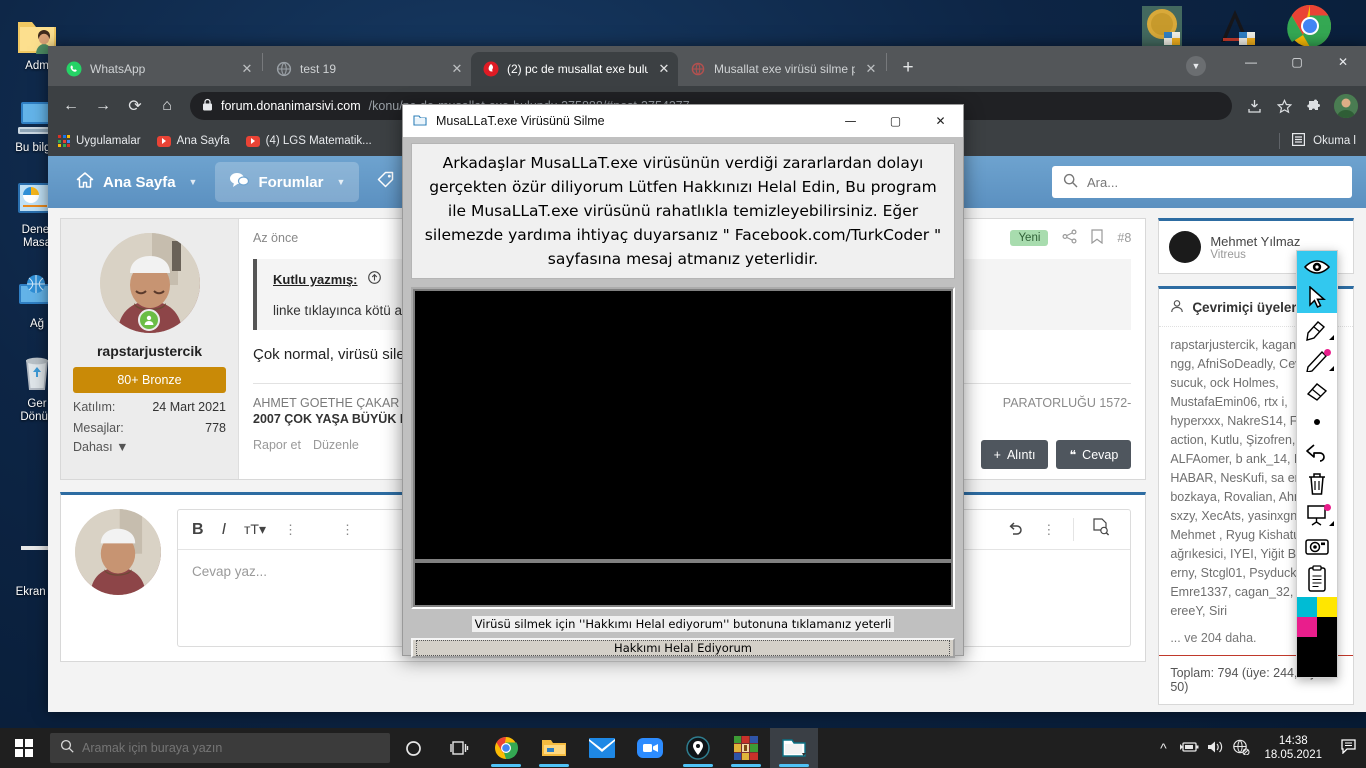 The height and width of the screenshot is (768, 1366). What do you see at coordinates (149, 351) in the screenshot?
I see `post-author-name: rapstarjustercik` at bounding box center [149, 351].